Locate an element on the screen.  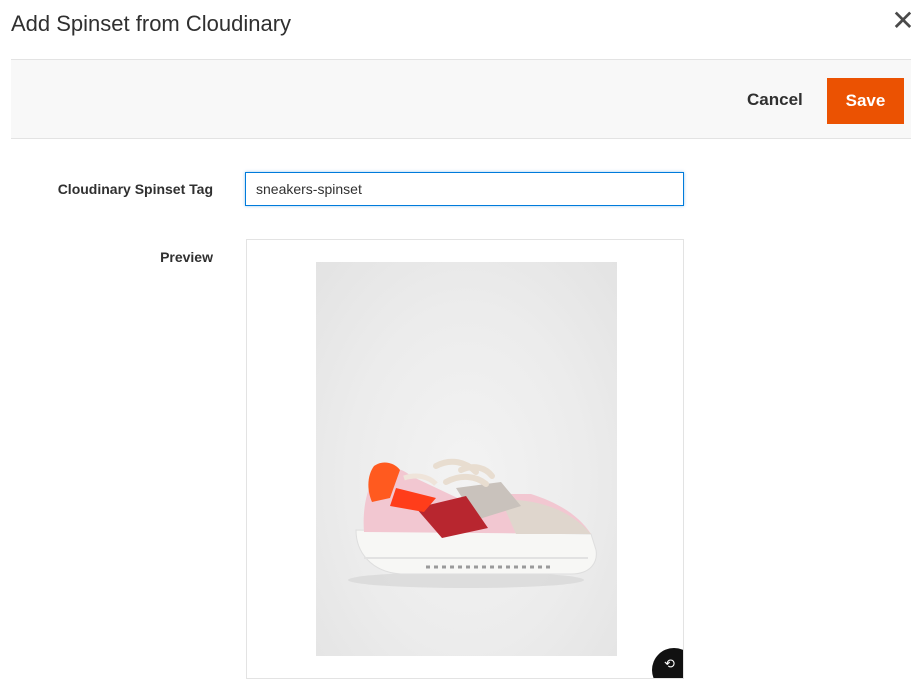
modal-title: Add Spinset from Cloudinary is located at coordinates (151, 23).